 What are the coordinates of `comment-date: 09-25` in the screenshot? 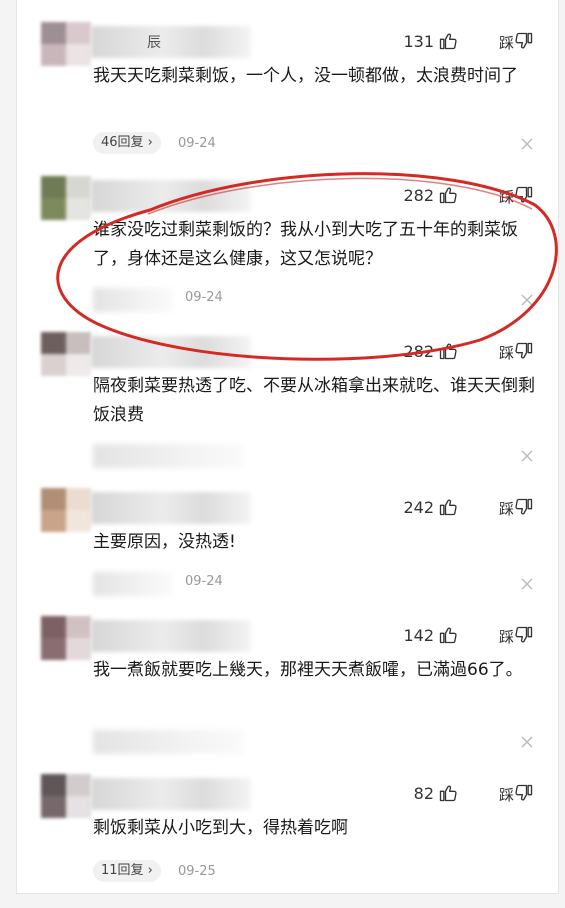 It's located at (196, 871).